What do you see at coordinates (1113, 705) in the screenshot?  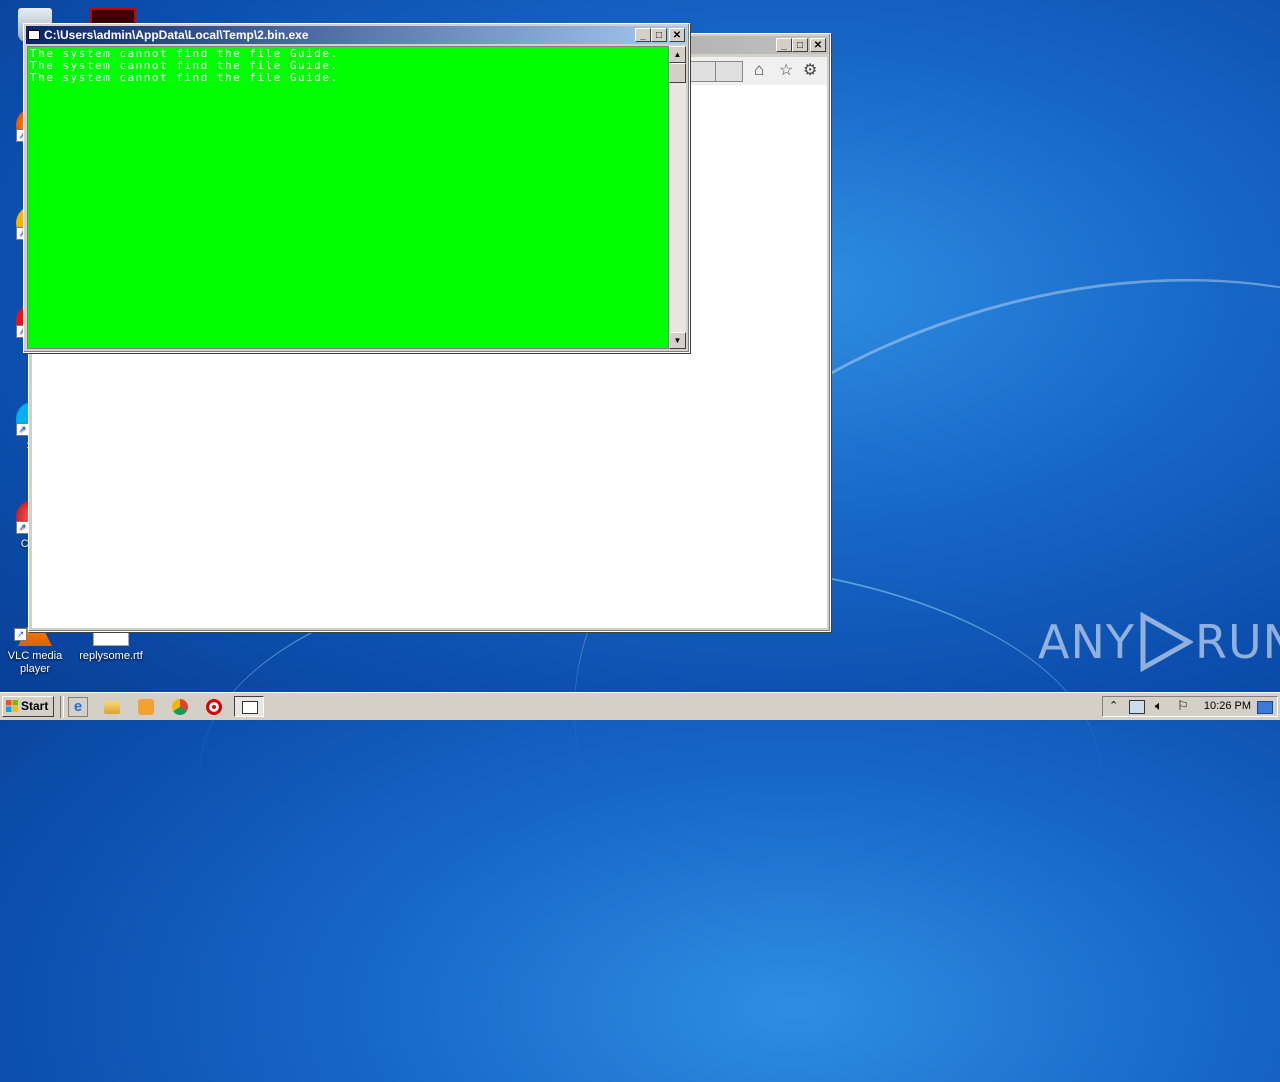 I see `show-hidden-icons-icon: ⌃` at bounding box center [1113, 705].